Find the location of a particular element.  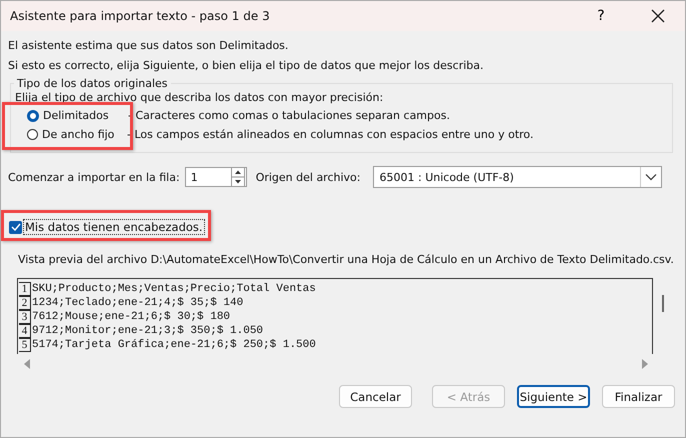

start-row-spinner: 1 is located at coordinates (215, 177).